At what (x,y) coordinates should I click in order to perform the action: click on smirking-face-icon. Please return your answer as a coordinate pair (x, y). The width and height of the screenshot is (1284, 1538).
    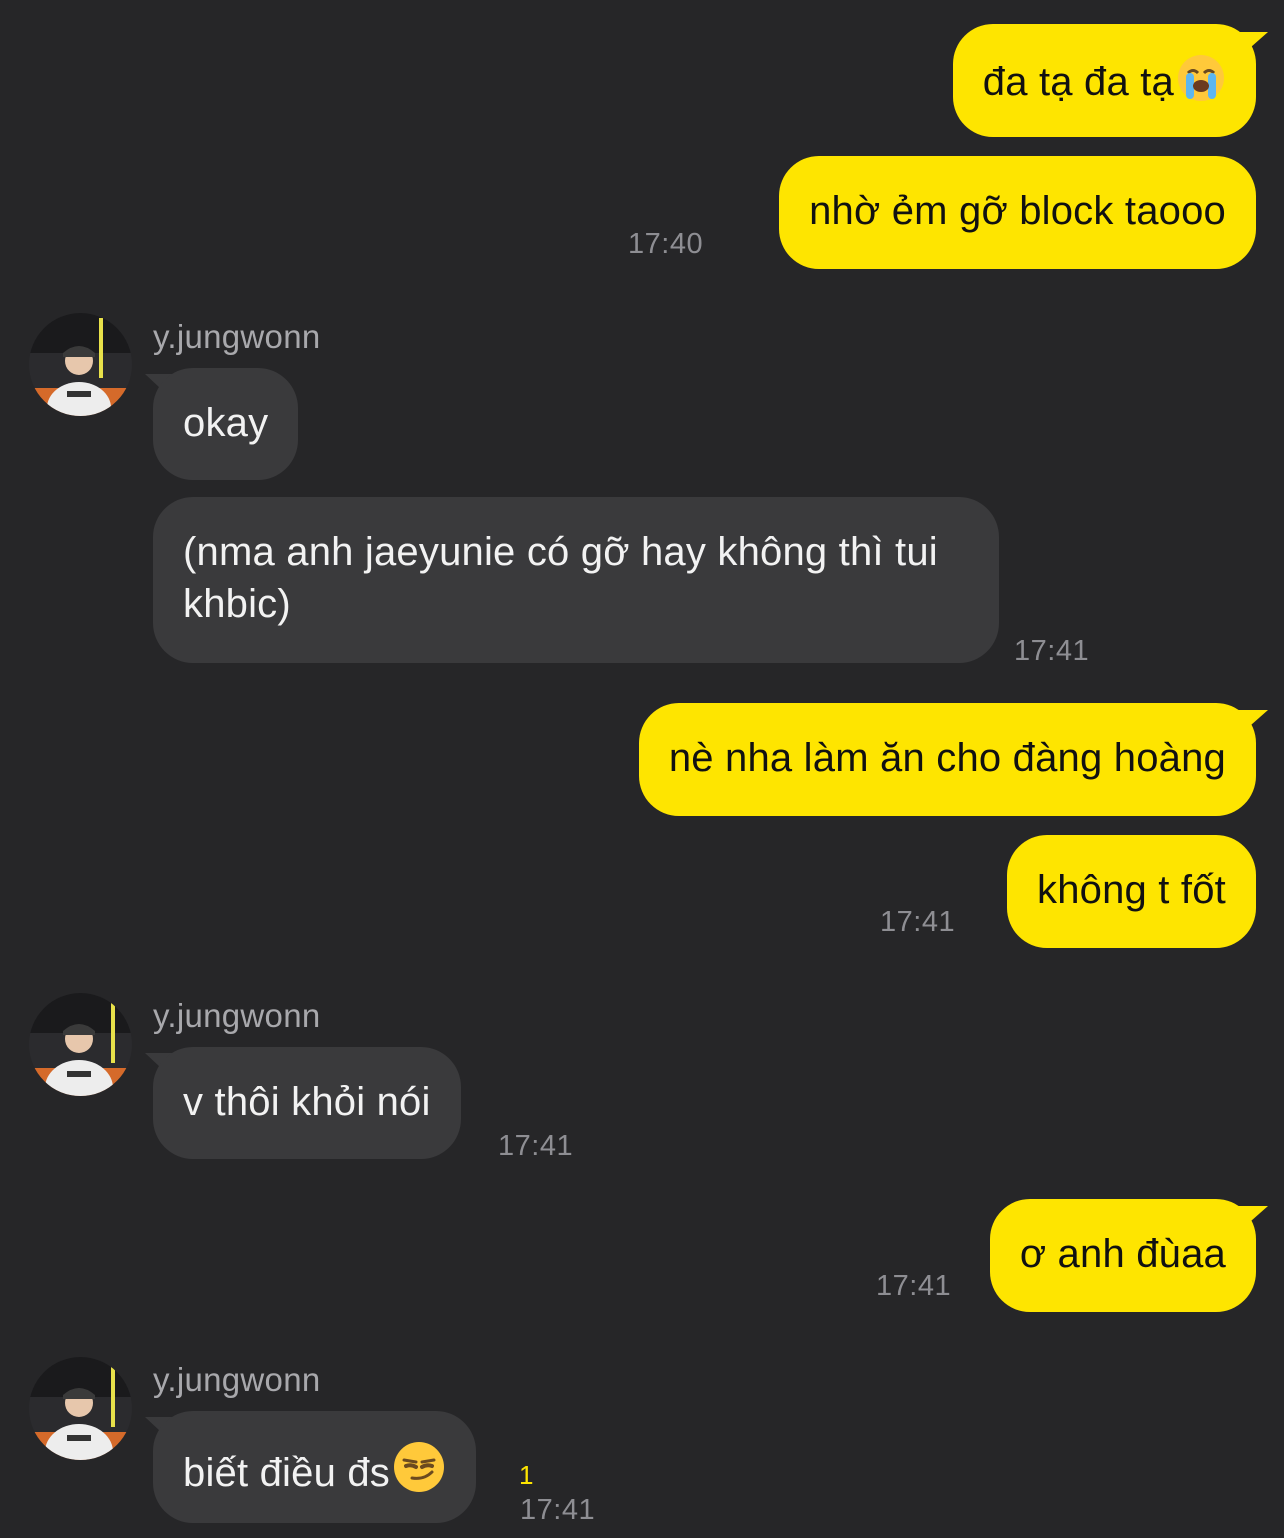
    Looking at the image, I should click on (419, 1473).